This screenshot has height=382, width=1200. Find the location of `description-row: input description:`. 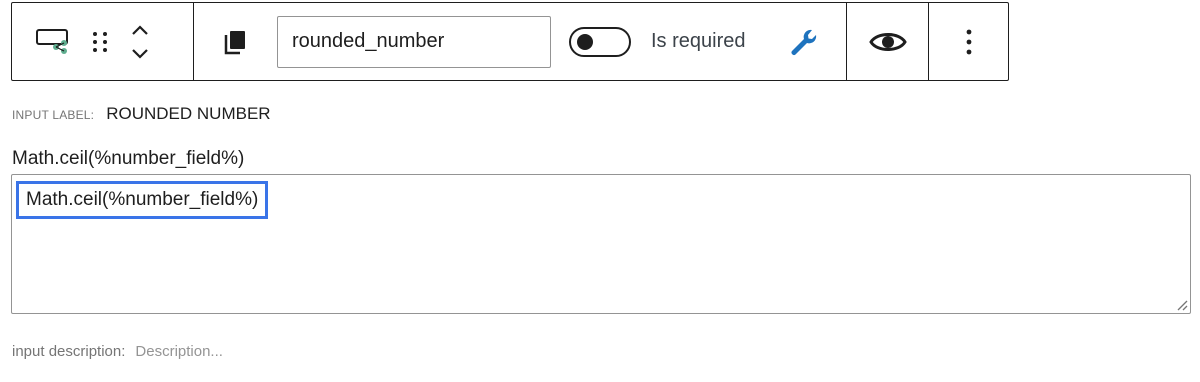

description-row: input description: is located at coordinates (224, 351).